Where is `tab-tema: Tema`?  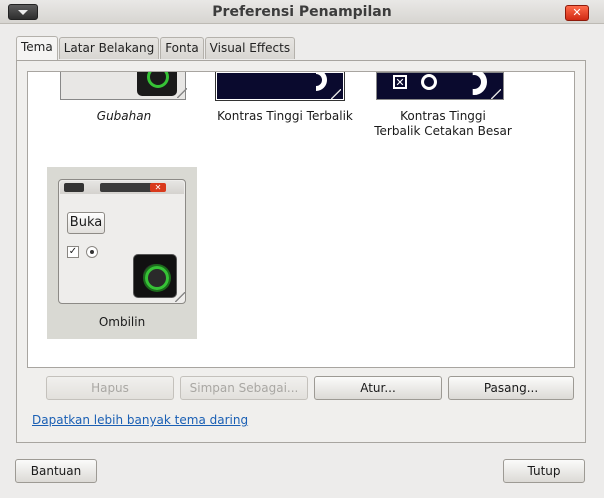 tab-tema: Tema is located at coordinates (37, 48).